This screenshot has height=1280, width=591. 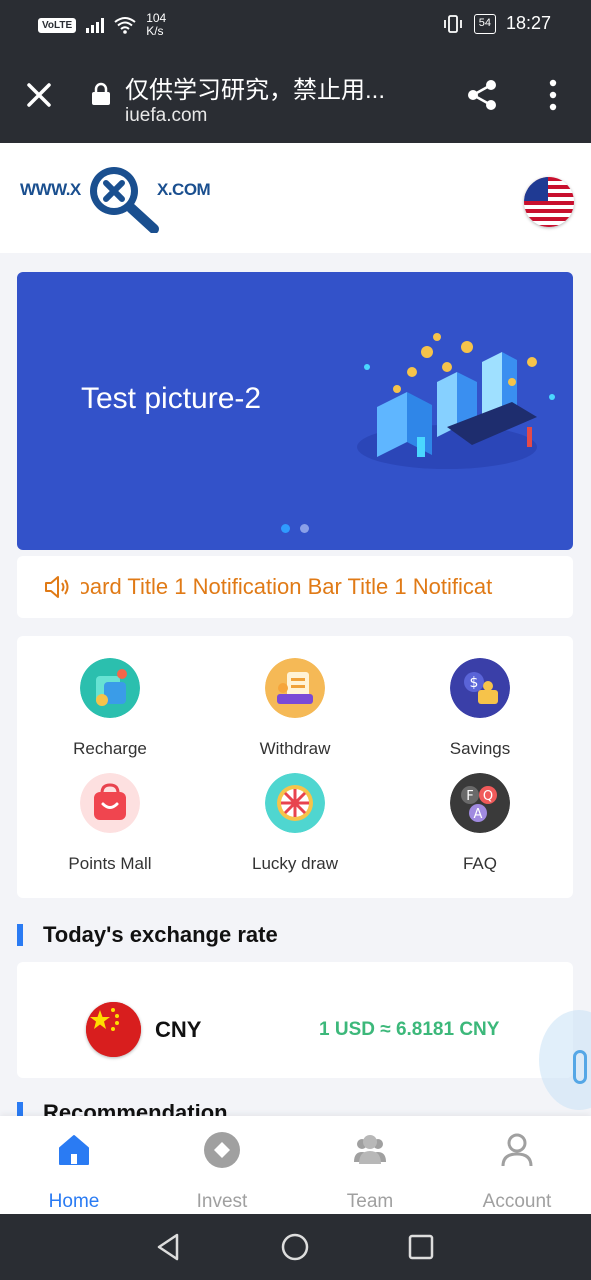 I want to click on headset-icon, so click(x=580, y=1067).